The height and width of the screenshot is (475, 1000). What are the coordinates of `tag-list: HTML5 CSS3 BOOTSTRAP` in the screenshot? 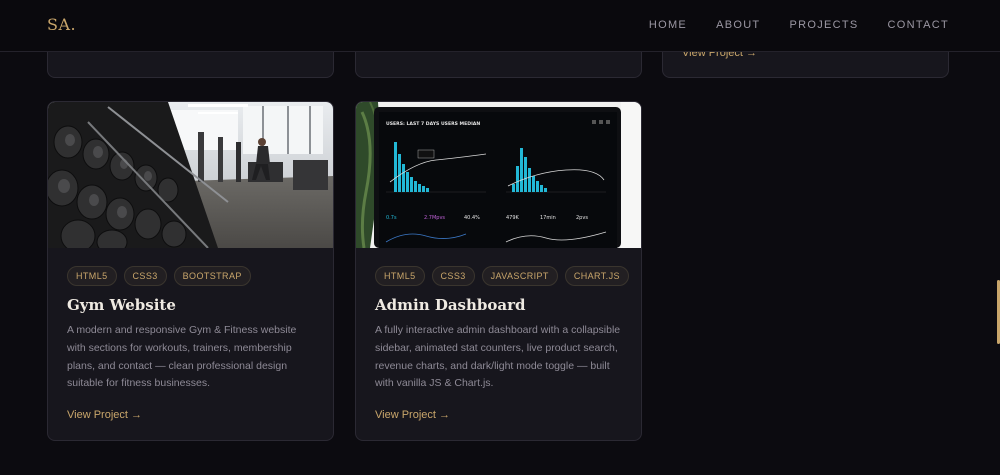 It's located at (159, 276).